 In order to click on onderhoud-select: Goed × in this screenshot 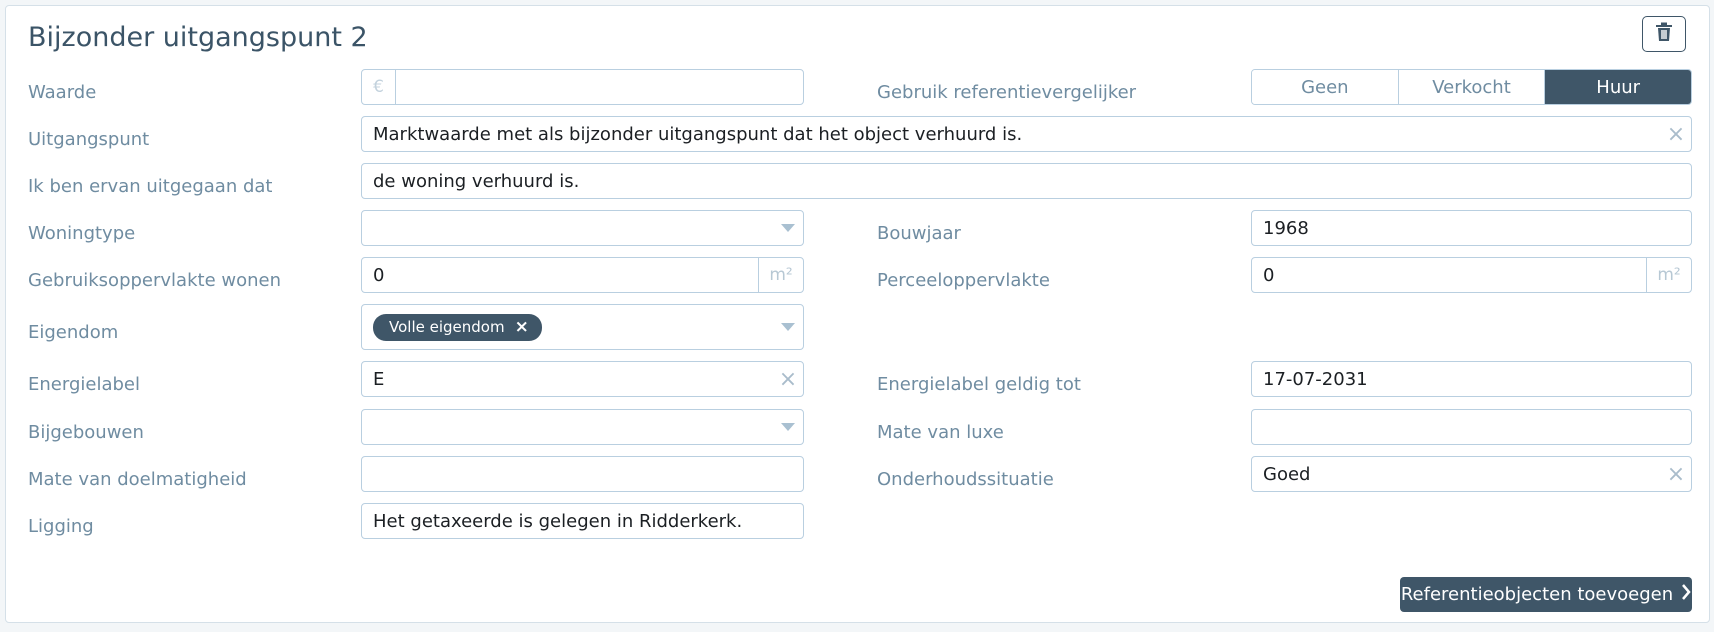, I will do `click(1471, 474)`.